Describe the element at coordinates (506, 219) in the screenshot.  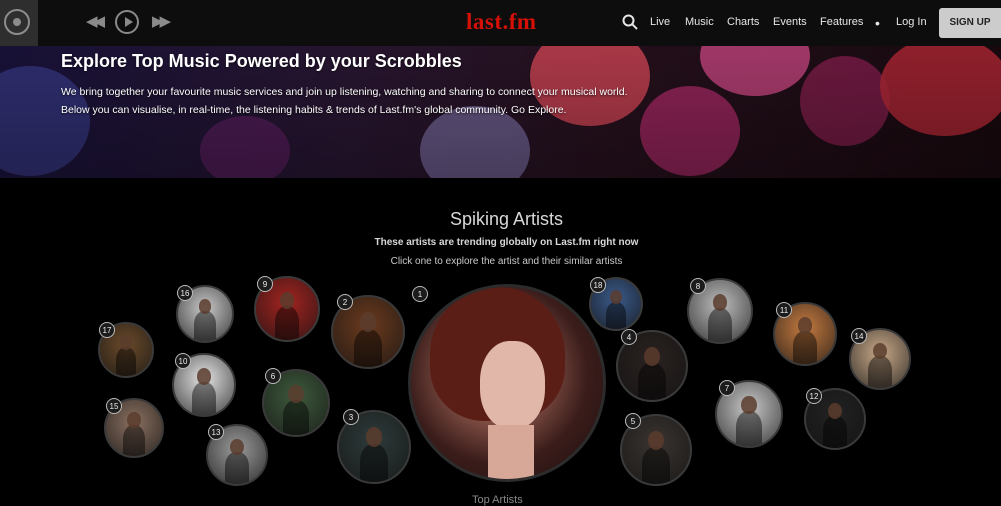
I see `section-title: Spiking Artists` at that location.